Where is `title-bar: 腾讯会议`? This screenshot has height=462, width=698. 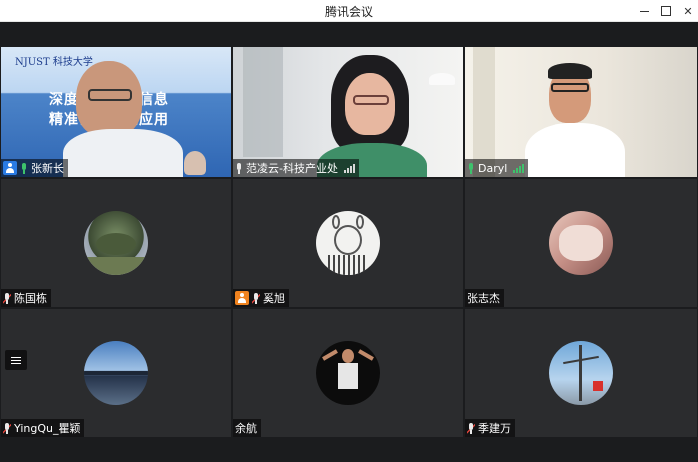 title-bar: 腾讯会议 is located at coordinates (349, 11).